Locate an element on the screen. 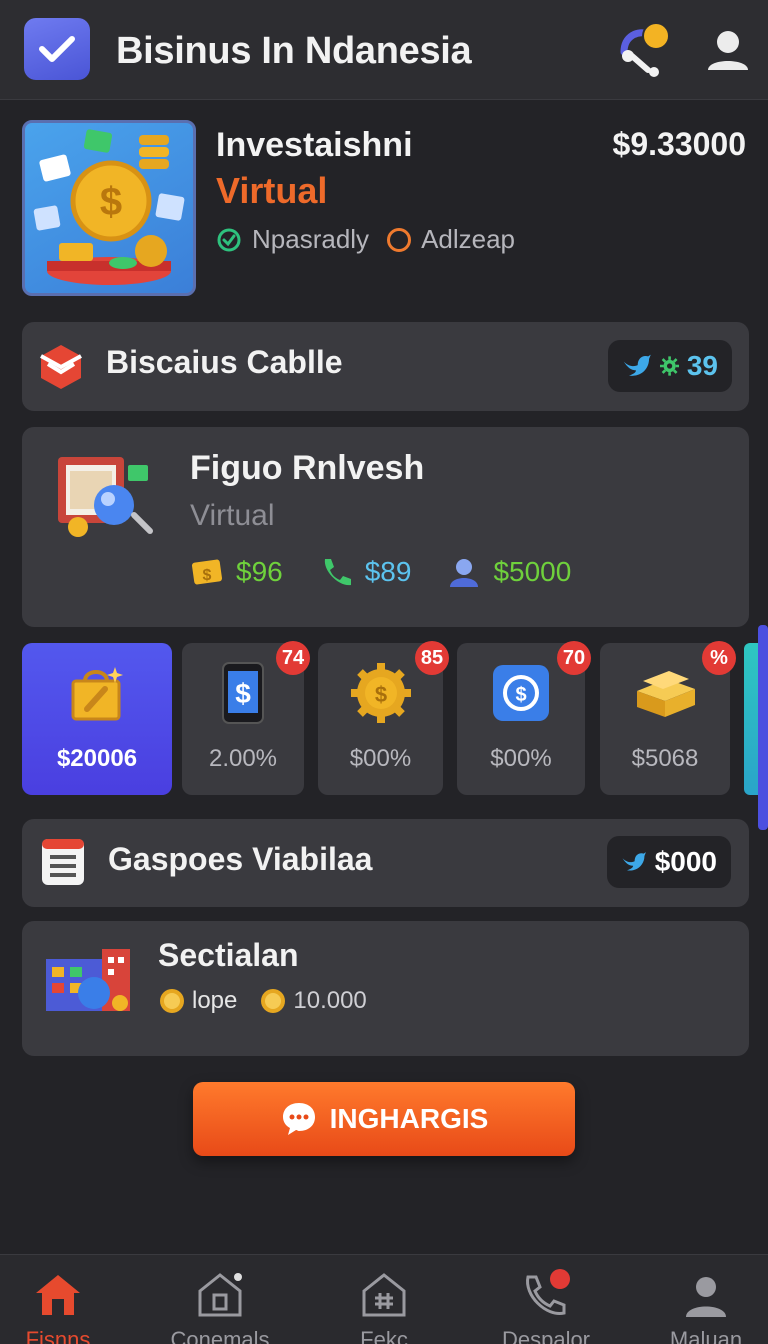 The height and width of the screenshot is (1344, 768). coin-item: lope is located at coordinates (197, 1001).